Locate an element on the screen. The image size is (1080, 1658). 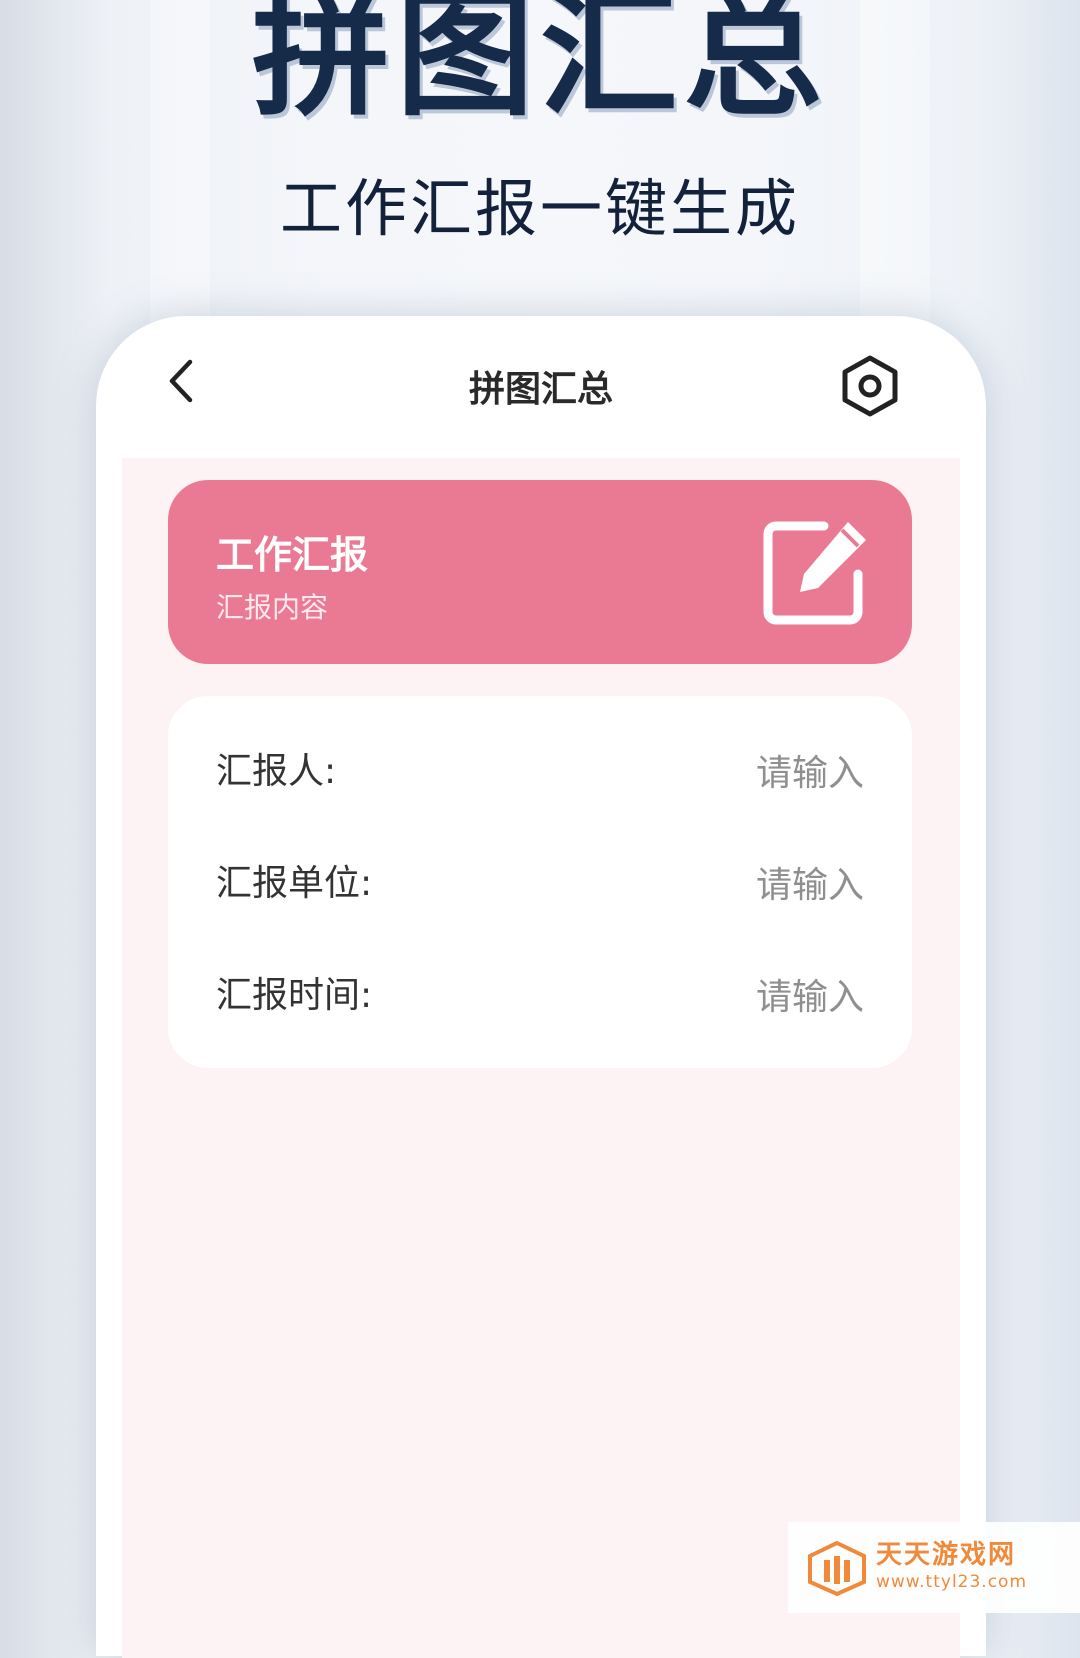
hexagon-settings-icon is located at coordinates (870, 386).